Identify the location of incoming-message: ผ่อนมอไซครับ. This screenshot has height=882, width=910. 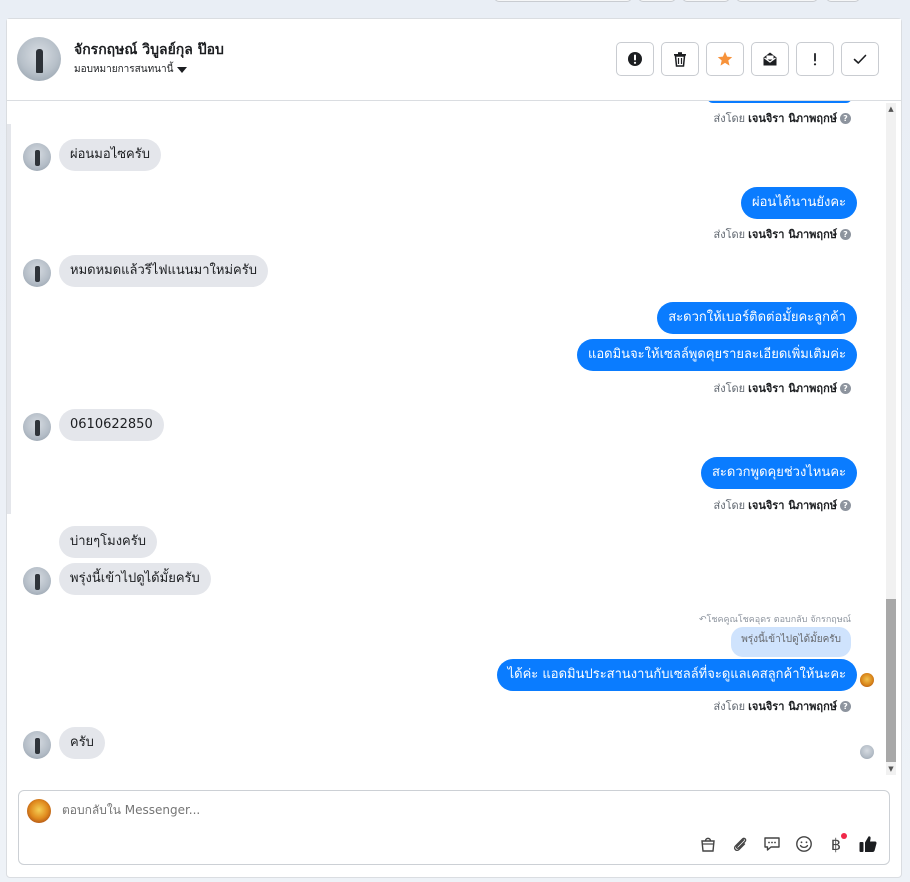
(110, 155).